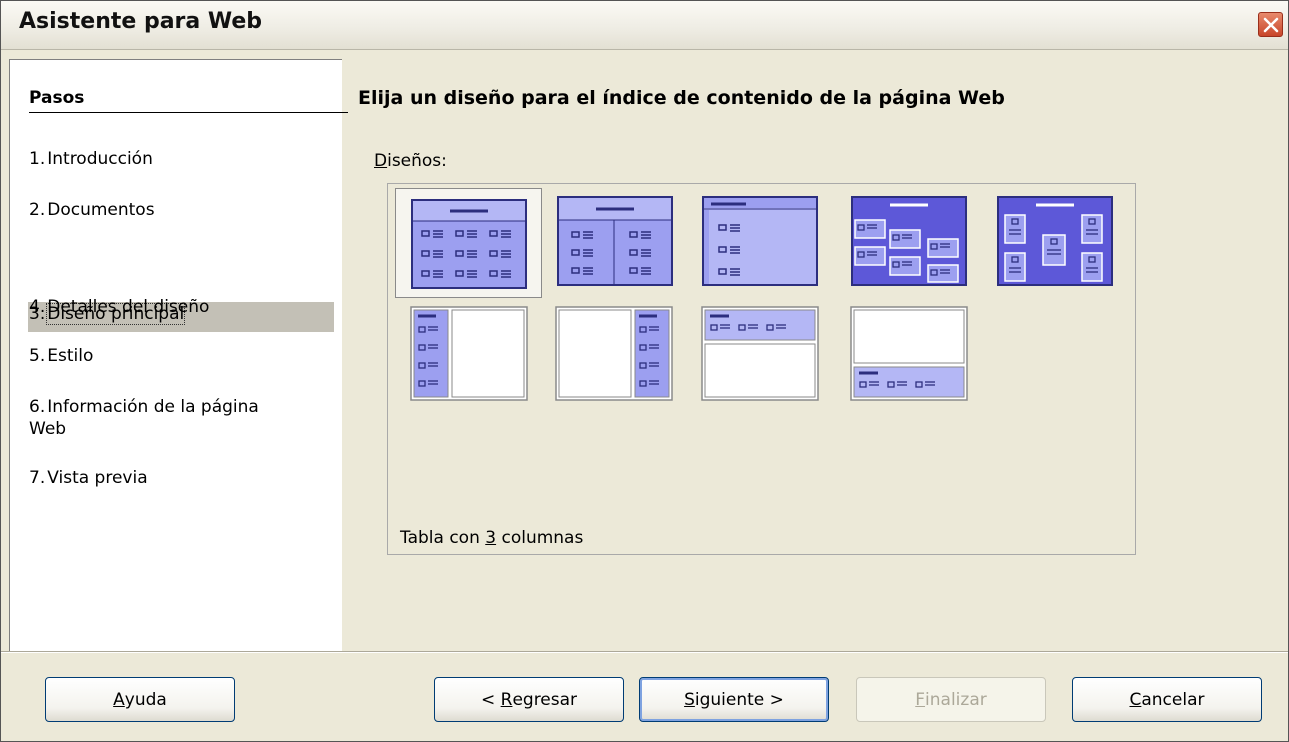 The image size is (1289, 742). What do you see at coordinates (100, 159) in the screenshot?
I see `step-label: Introducción` at bounding box center [100, 159].